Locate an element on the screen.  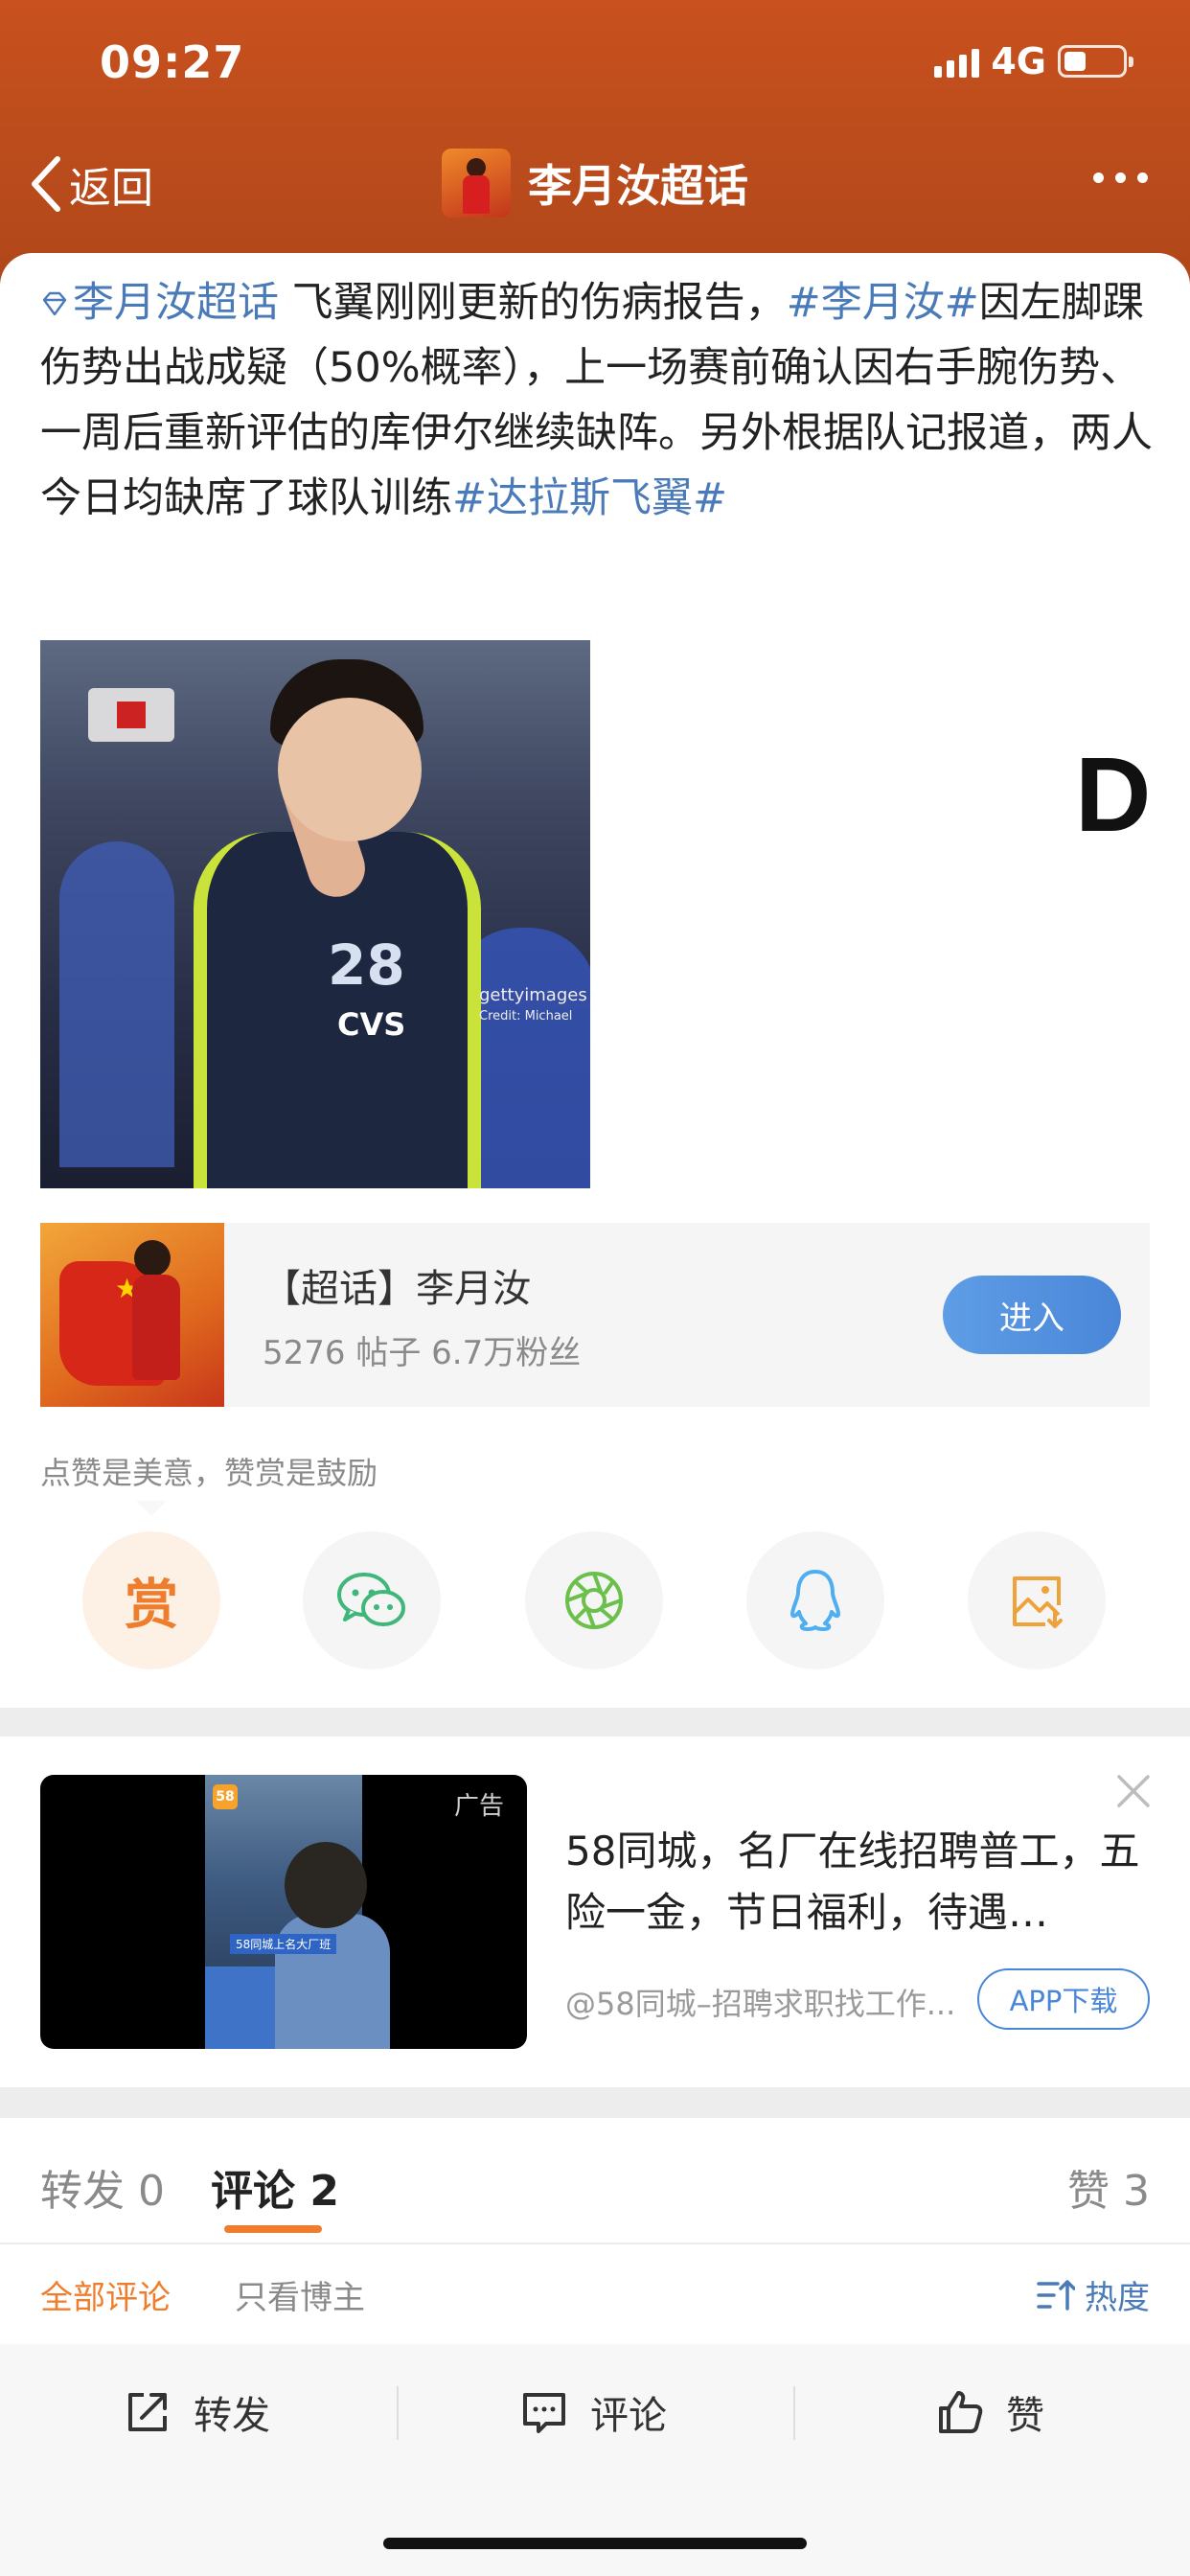
jersey-sponsor: CVS is located at coordinates (372, 1024).